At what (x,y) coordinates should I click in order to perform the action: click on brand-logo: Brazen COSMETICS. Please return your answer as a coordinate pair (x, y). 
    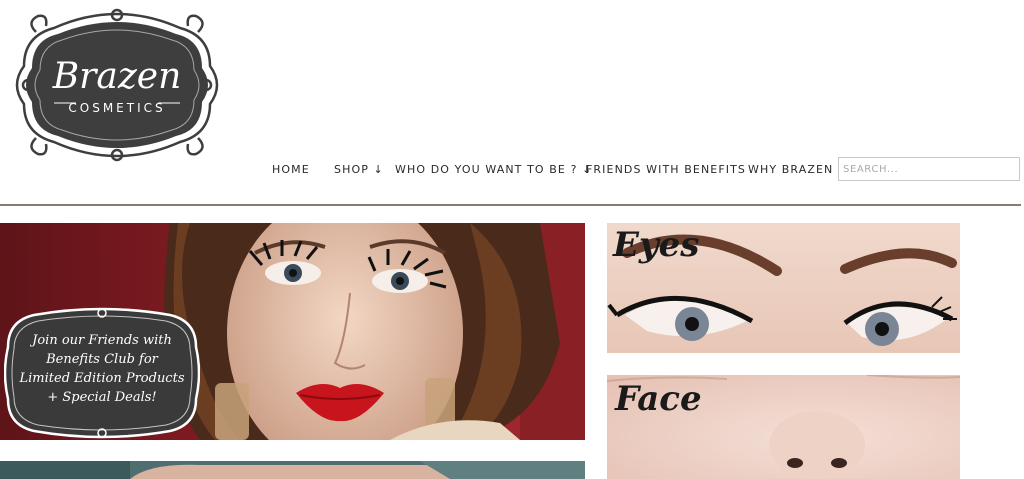
    Looking at the image, I should click on (117, 85).